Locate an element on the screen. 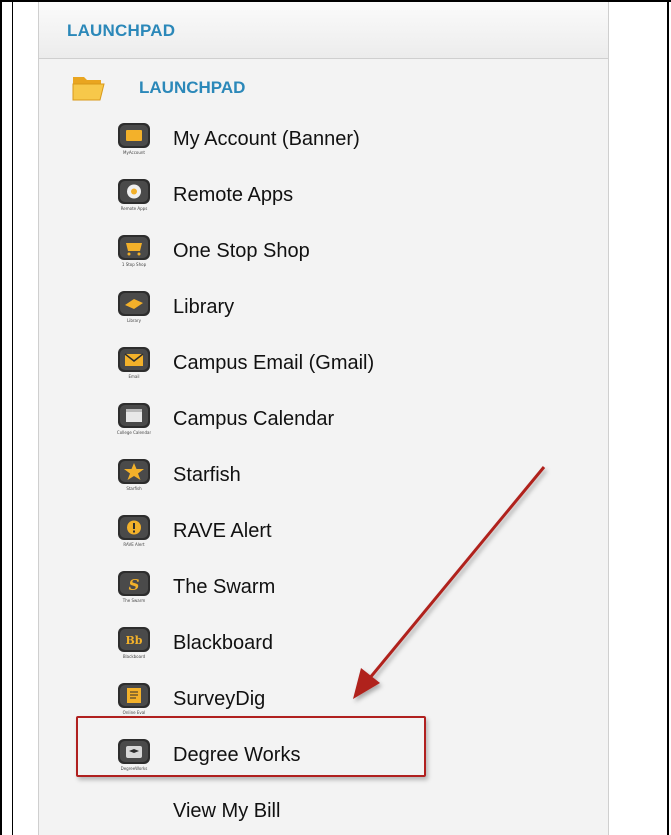 The image size is (671, 835). svg-text: Remote Apps is located at coordinates (134, 208).